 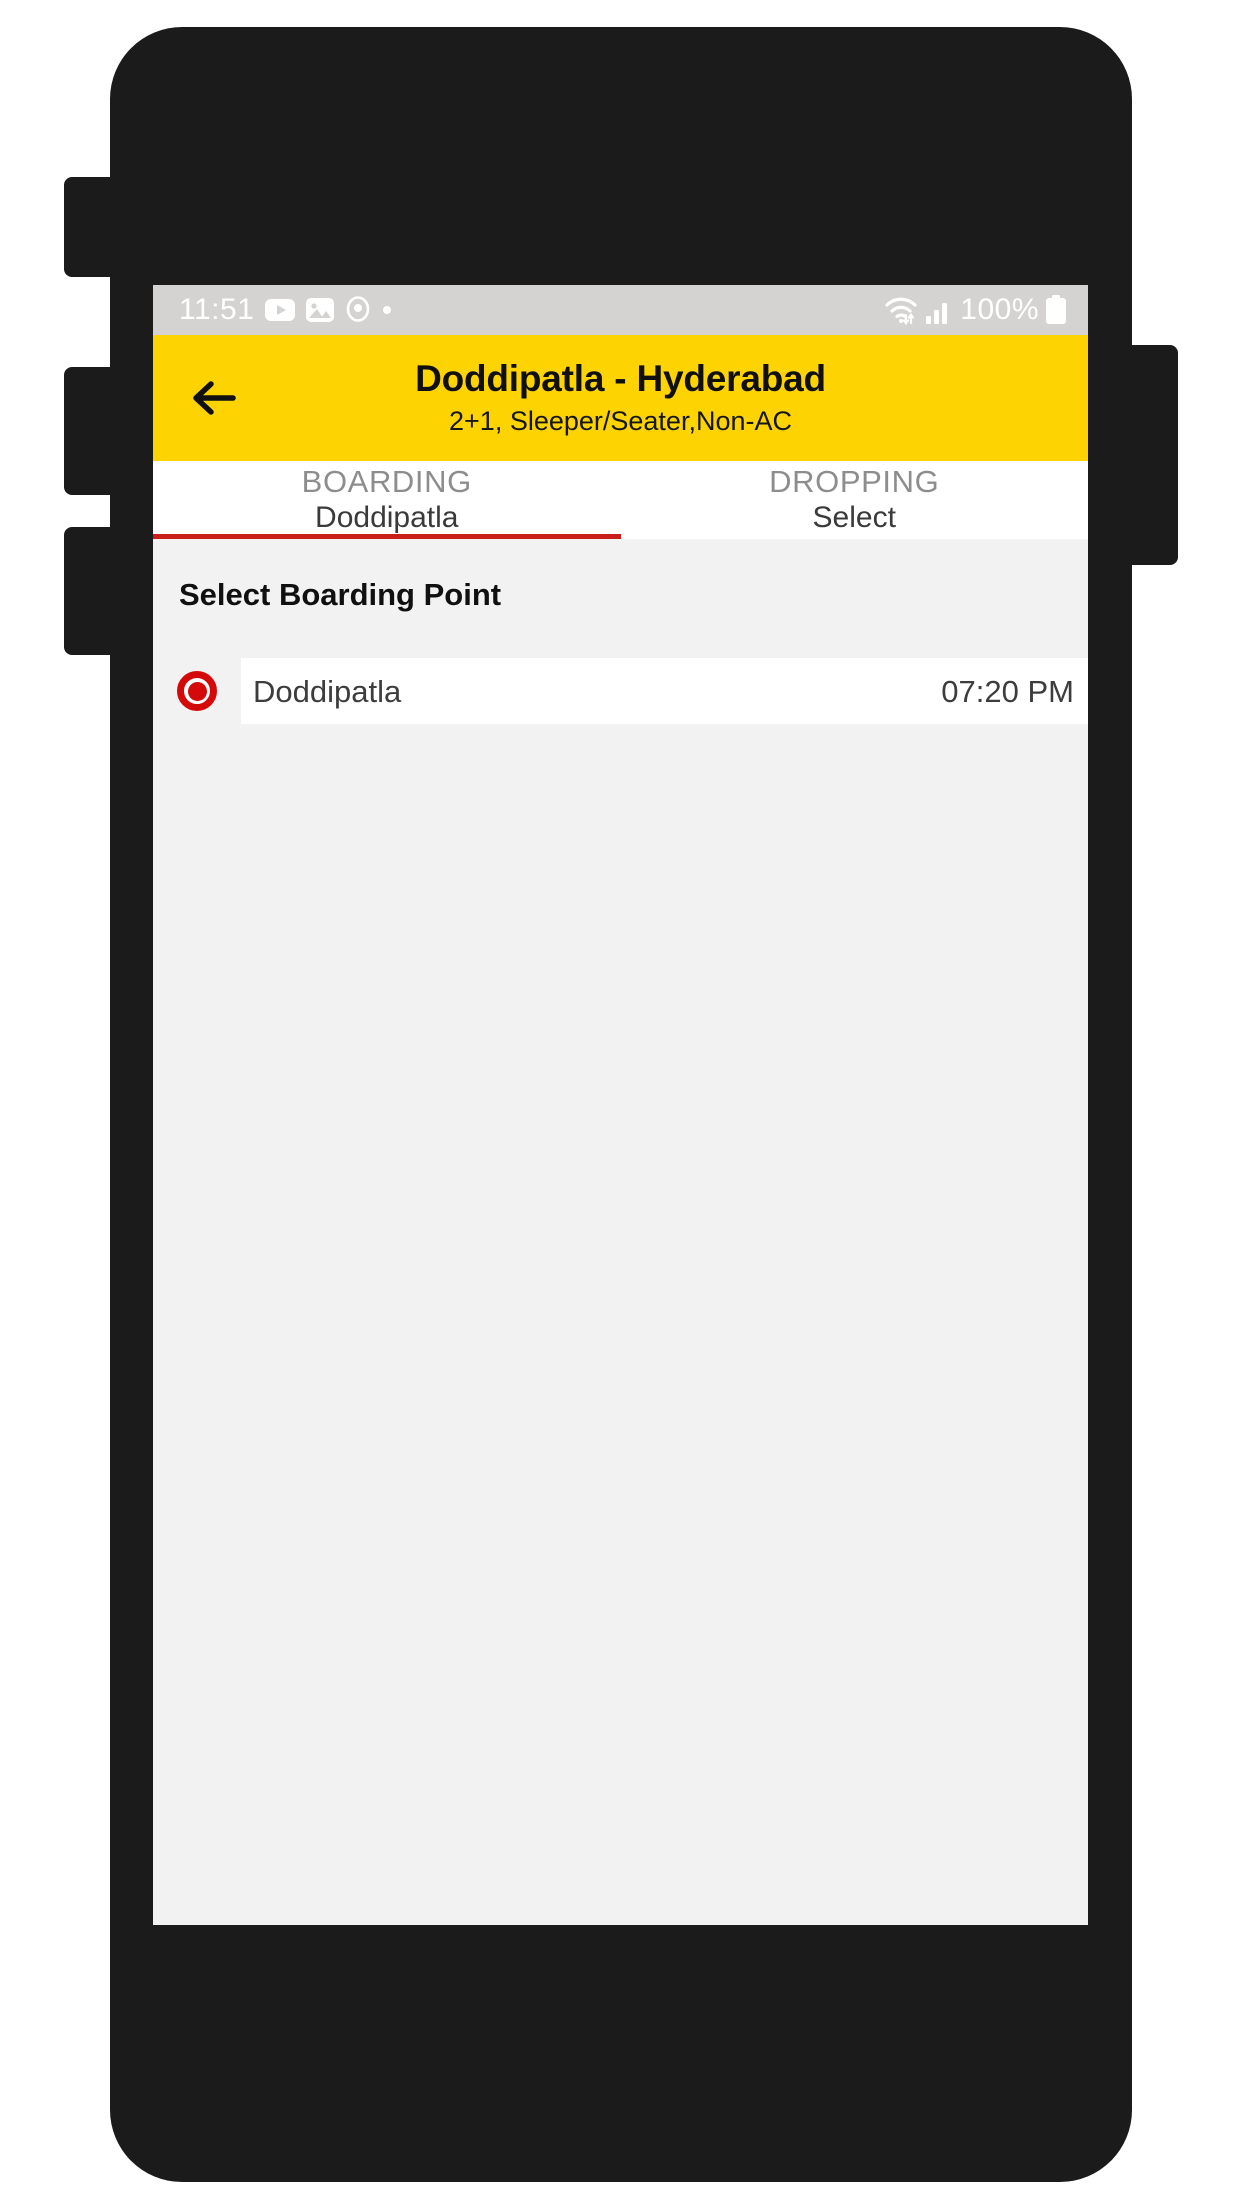 I want to click on side-button-mute, so click(x=89, y=227).